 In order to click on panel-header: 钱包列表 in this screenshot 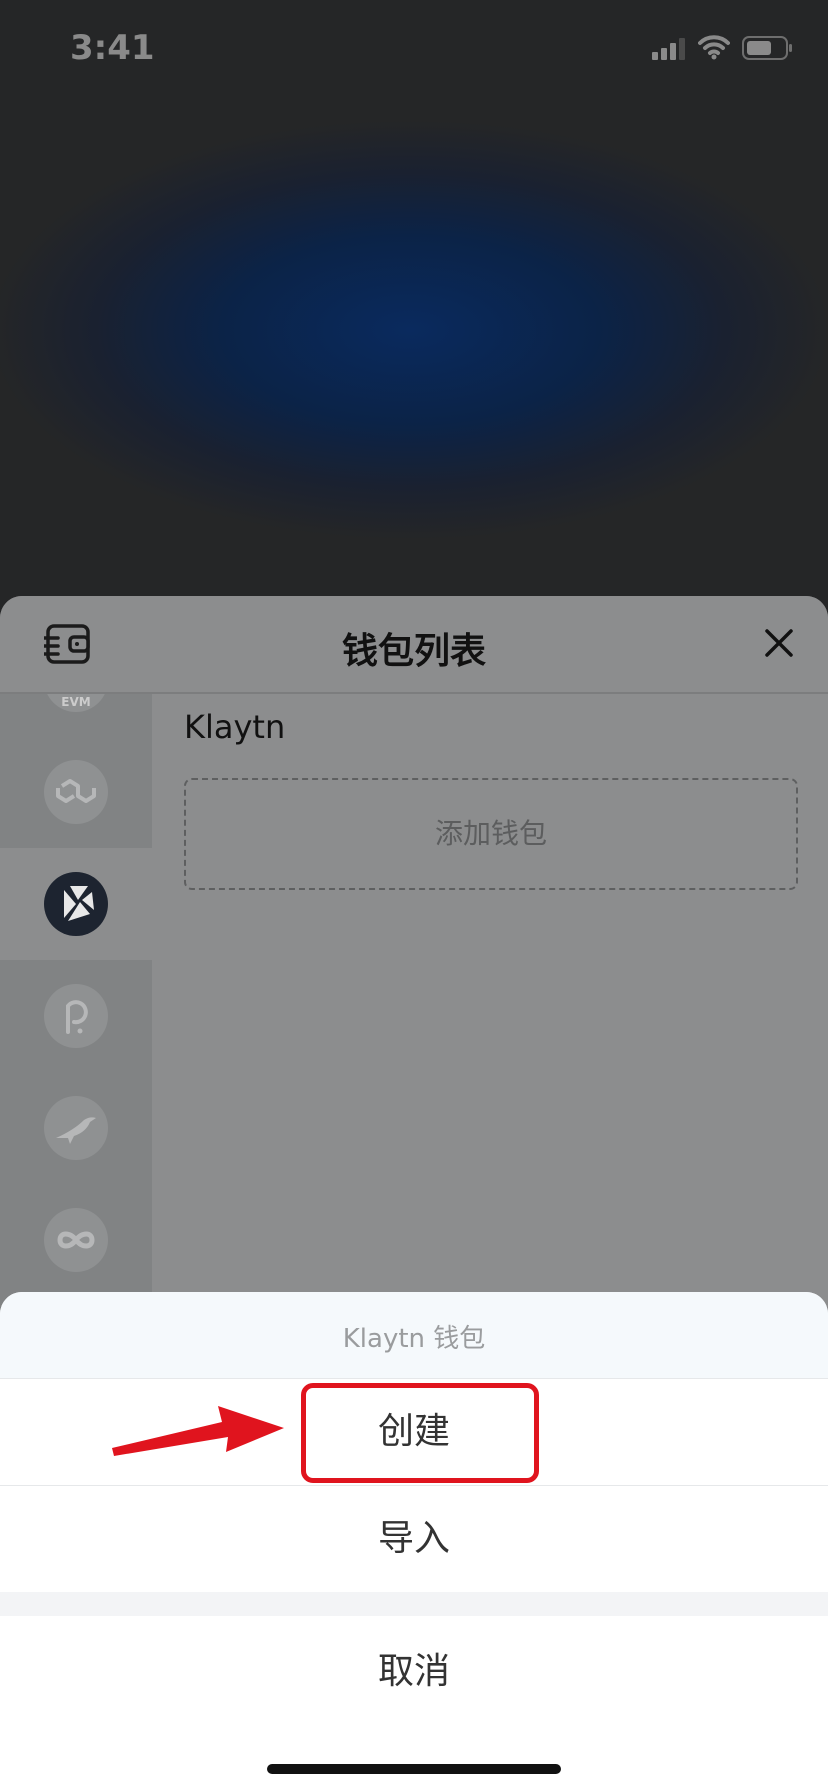, I will do `click(414, 645)`.